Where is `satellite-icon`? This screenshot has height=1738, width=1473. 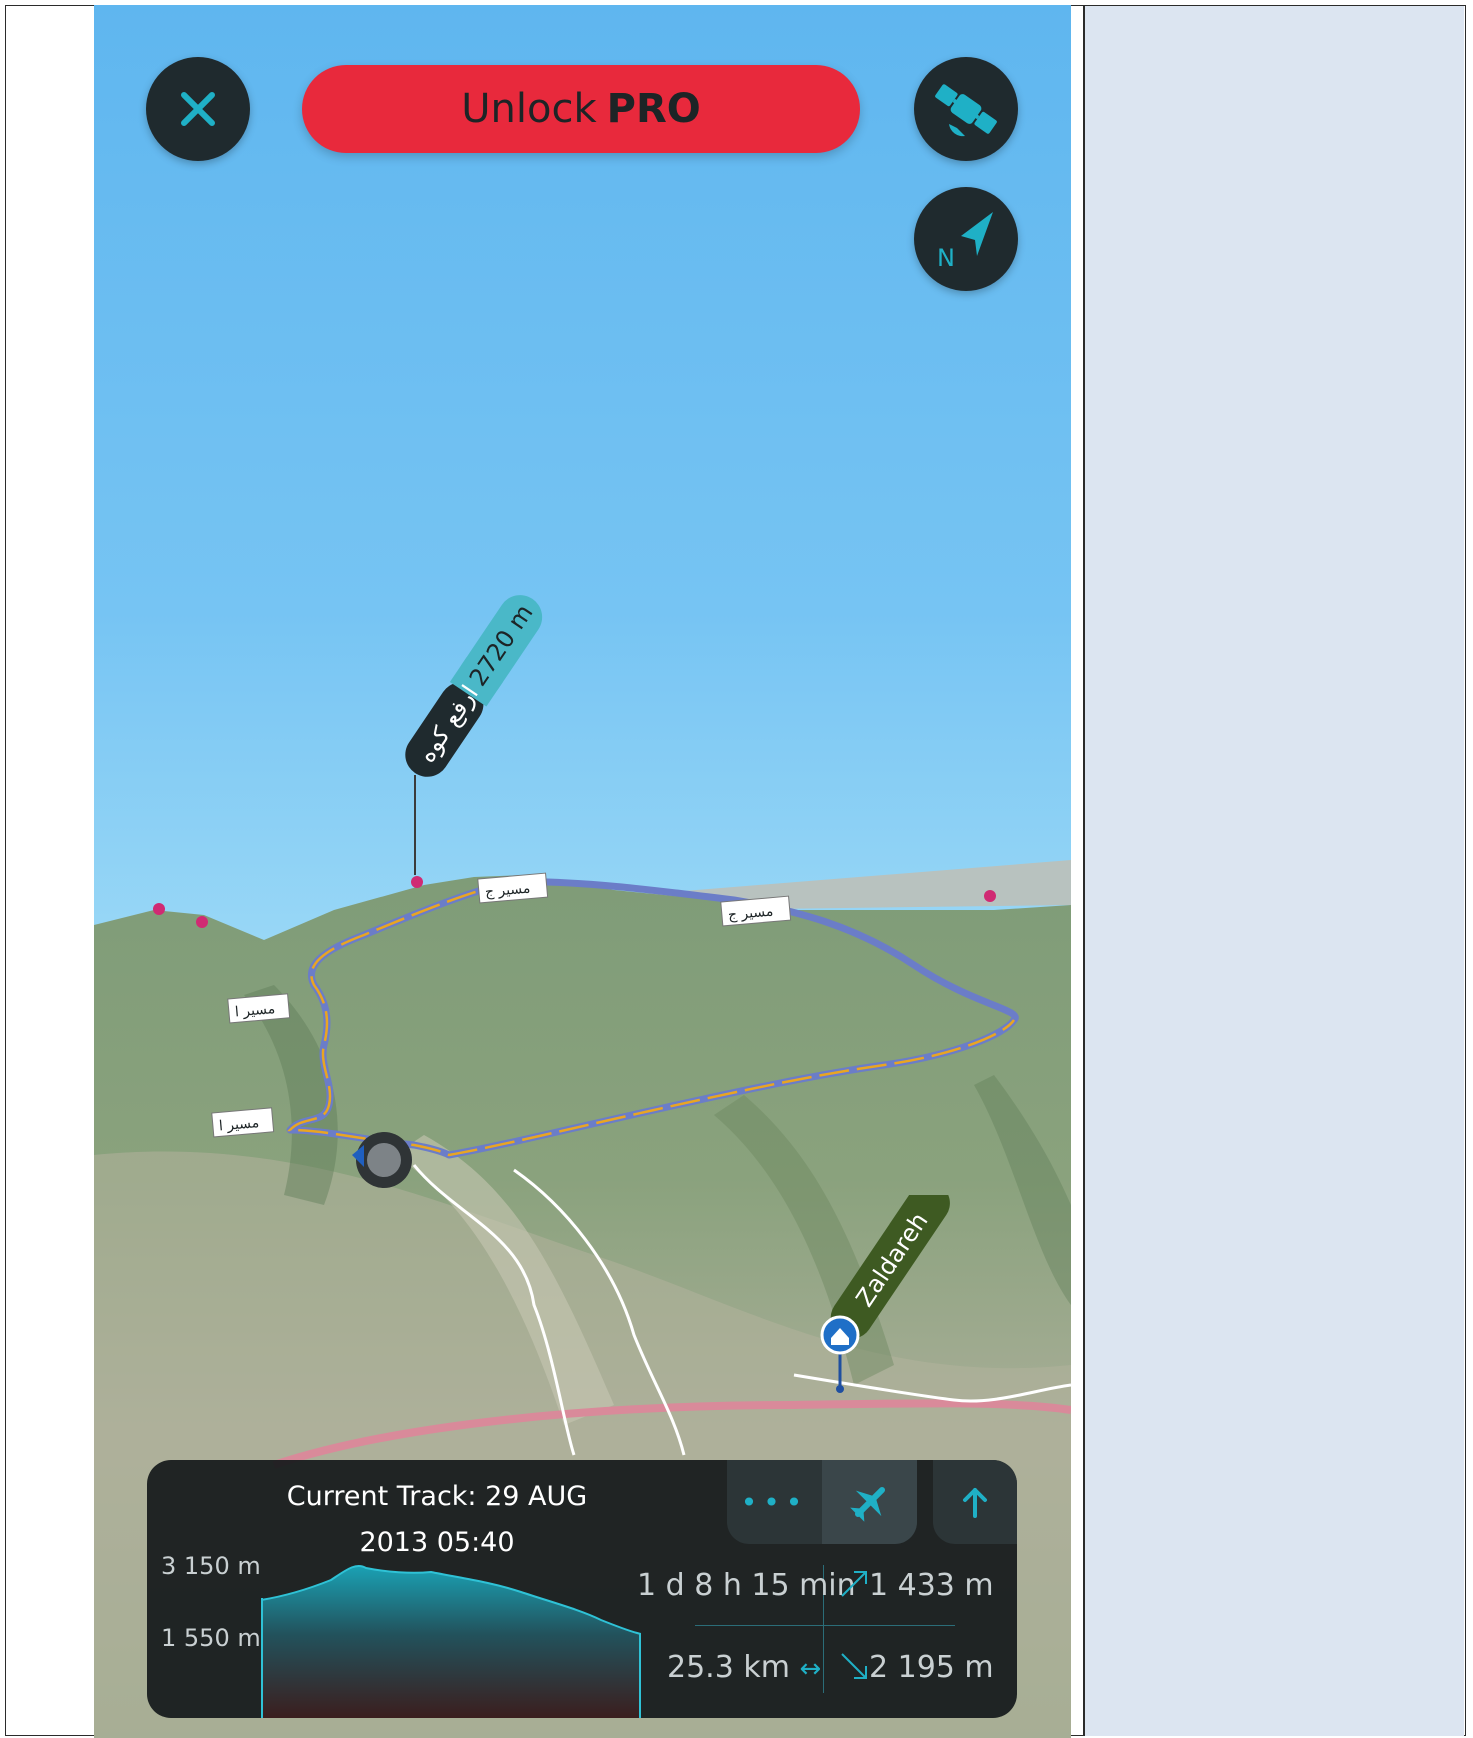
satellite-icon is located at coordinates (966, 110).